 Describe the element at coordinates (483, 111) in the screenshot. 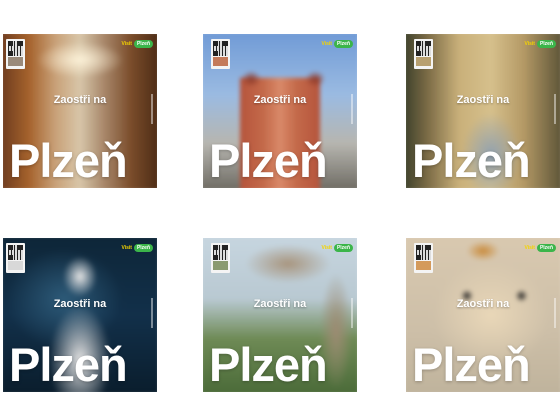

I see `poster-brewery-gate: Visit Plzeň Zaostři na Plzeň` at that location.